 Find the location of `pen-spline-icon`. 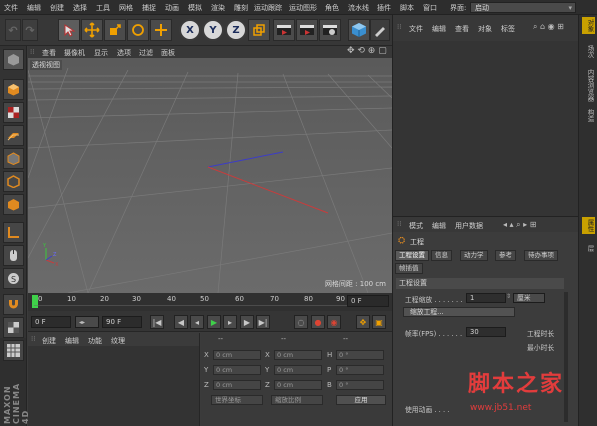

pen-spline-icon is located at coordinates (380, 30).